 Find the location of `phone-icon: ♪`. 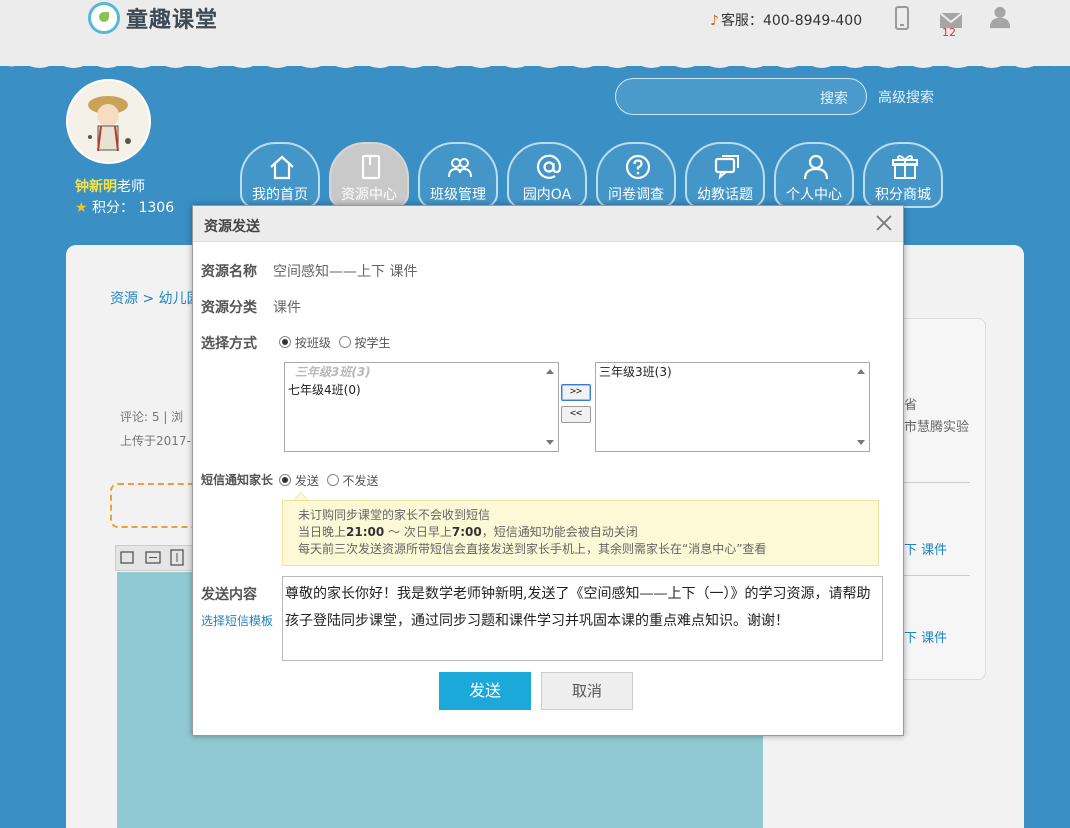

phone-icon: ♪ is located at coordinates (714, 21).